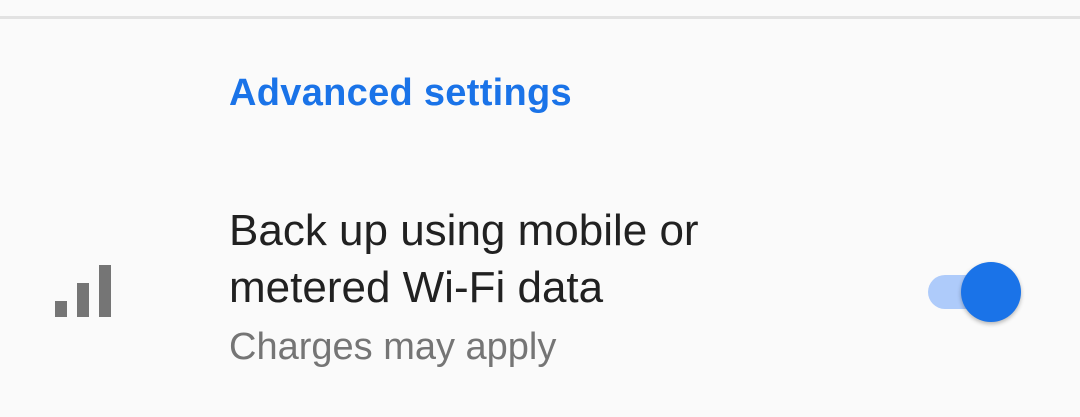 The width and height of the screenshot is (1080, 417). What do you see at coordinates (540, 17) in the screenshot?
I see `divider` at bounding box center [540, 17].